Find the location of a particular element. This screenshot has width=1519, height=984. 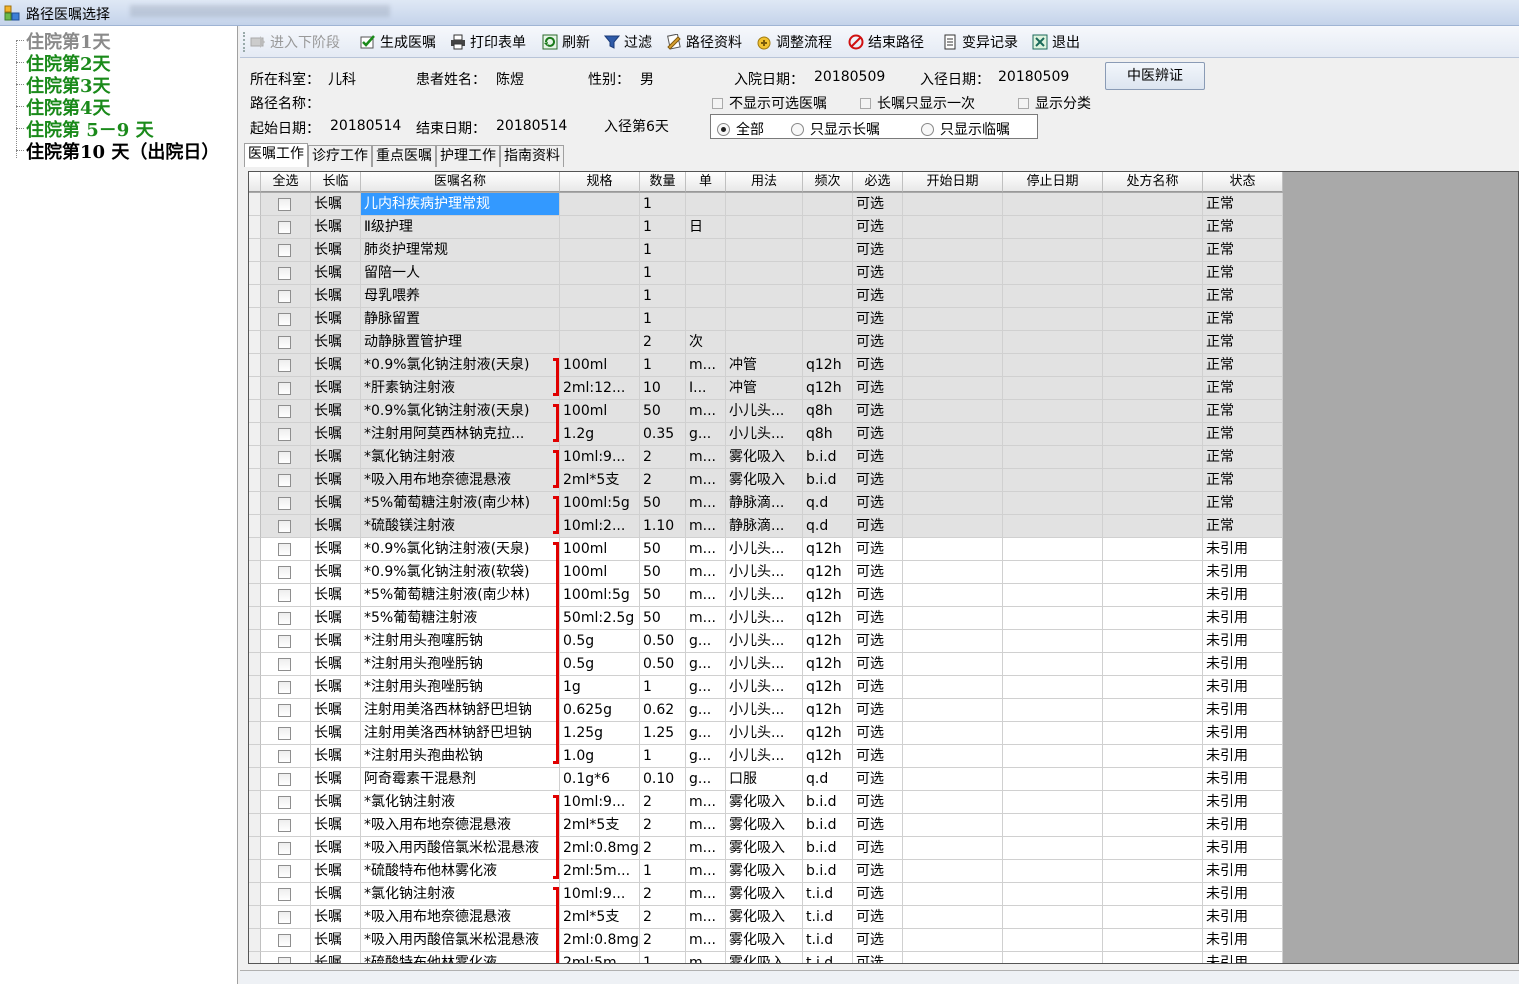

table-row: 长嘱 Ⅱ级护理 1 日 可选 正常 is located at coordinates (766, 227).